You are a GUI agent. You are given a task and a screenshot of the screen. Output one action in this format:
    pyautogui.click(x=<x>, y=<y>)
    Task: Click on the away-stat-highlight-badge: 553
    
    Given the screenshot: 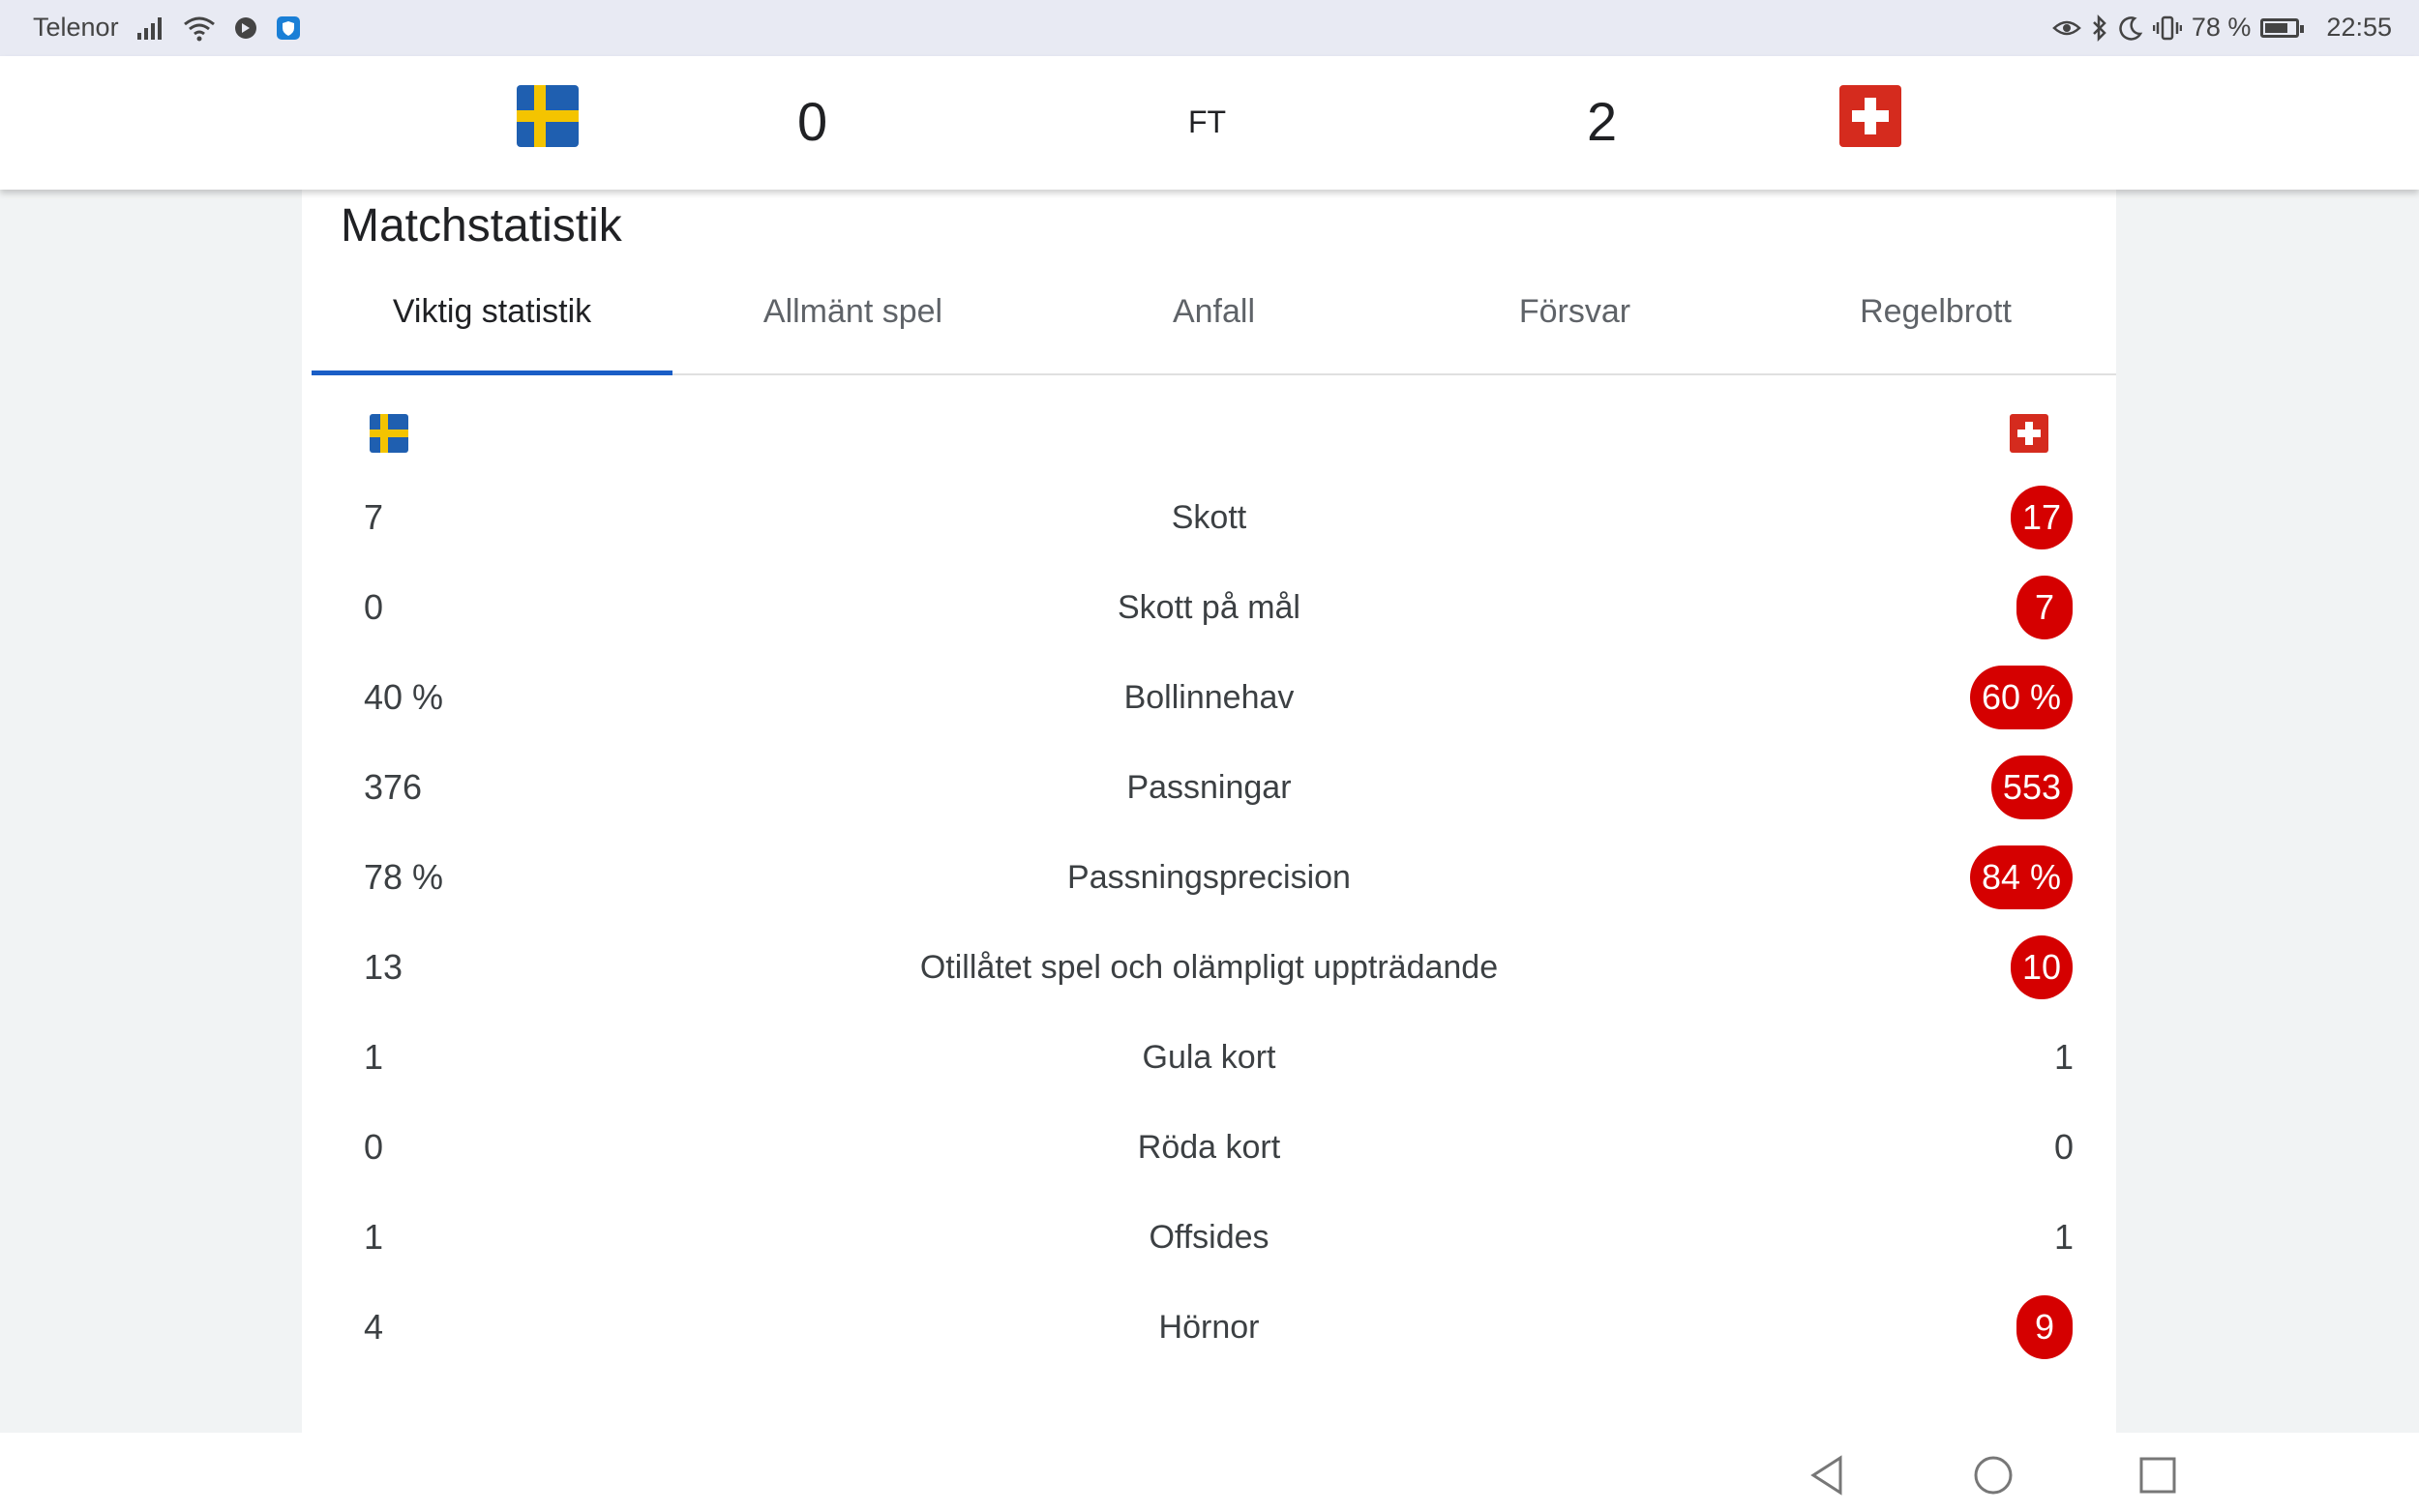 What is the action you would take?
    pyautogui.click(x=2032, y=788)
    